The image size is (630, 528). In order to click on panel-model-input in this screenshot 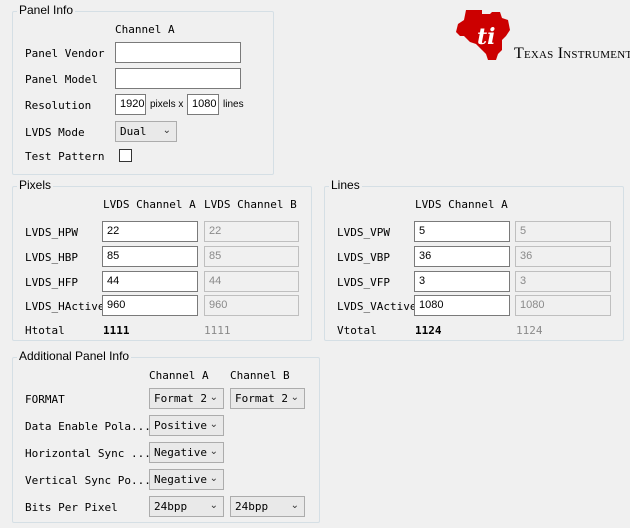, I will do `click(178, 78)`.